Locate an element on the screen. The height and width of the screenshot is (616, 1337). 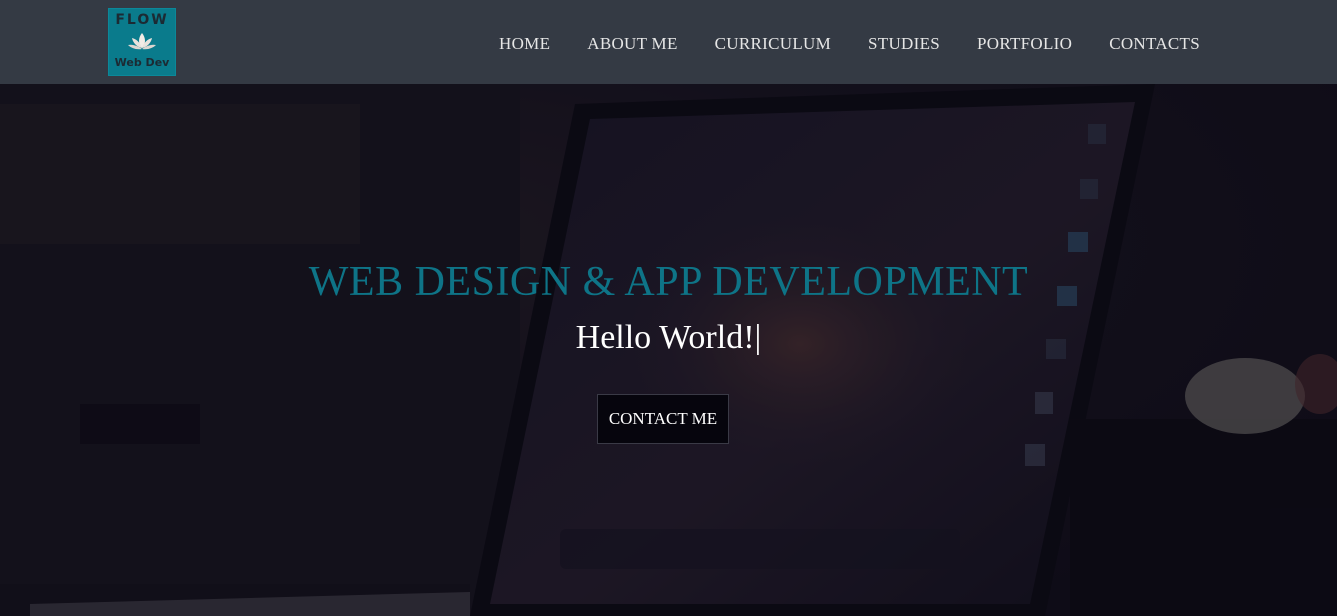
nav-about-me: ABOUT ME is located at coordinates (632, 44).